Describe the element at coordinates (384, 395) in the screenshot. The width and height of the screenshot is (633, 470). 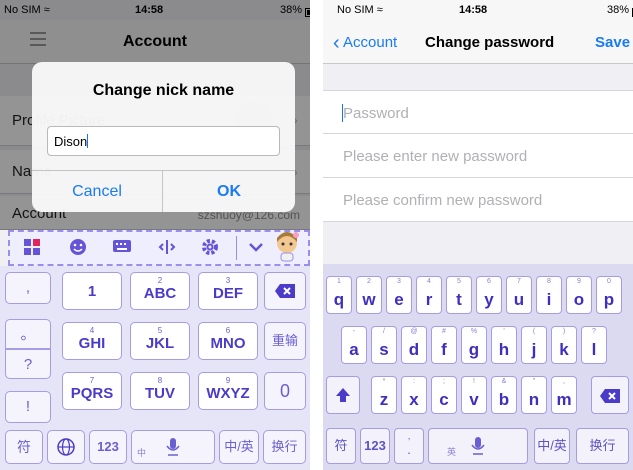
I see `key-z: * z` at that location.